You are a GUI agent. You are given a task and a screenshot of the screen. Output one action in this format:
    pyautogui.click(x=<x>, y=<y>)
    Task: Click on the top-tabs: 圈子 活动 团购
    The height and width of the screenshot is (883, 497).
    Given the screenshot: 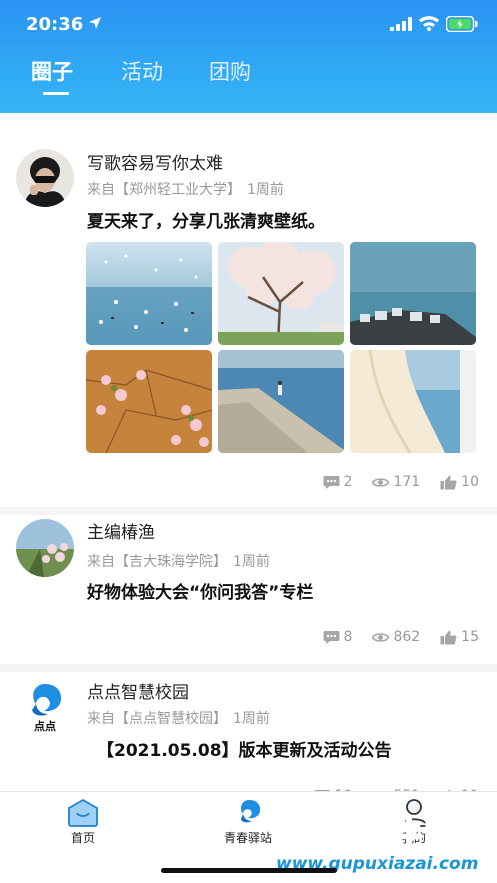 What is the action you would take?
    pyautogui.click(x=248, y=76)
    